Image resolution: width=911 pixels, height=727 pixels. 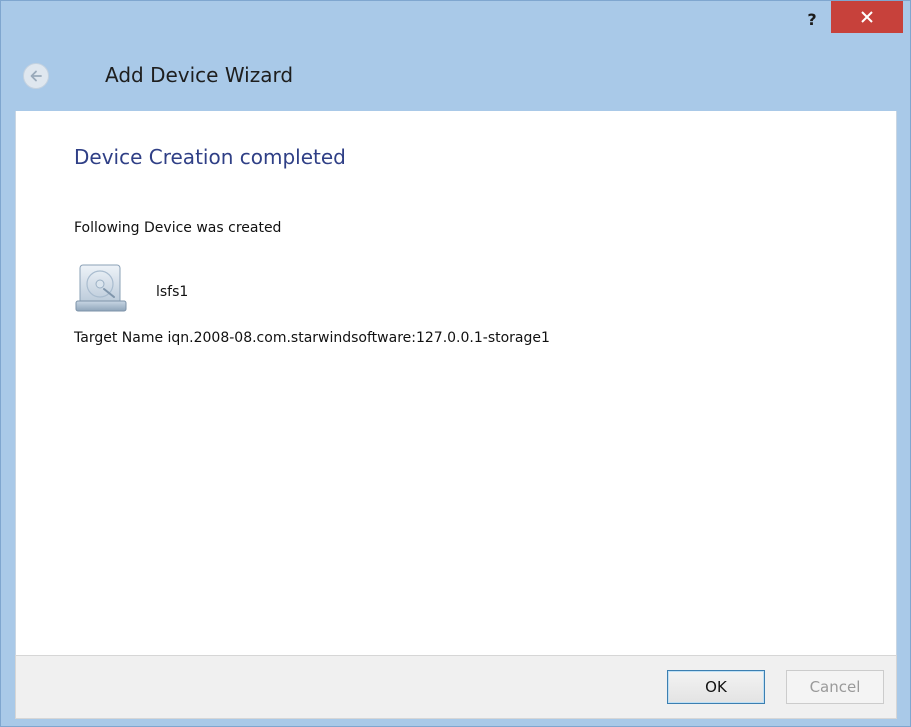 I want to click on help-button: ?, so click(x=812, y=19).